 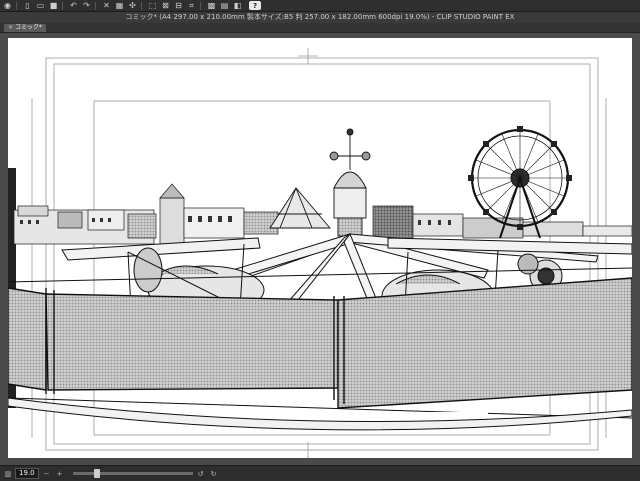 What do you see at coordinates (106, 5) in the screenshot?
I see `clear-icon: ✕` at bounding box center [106, 5].